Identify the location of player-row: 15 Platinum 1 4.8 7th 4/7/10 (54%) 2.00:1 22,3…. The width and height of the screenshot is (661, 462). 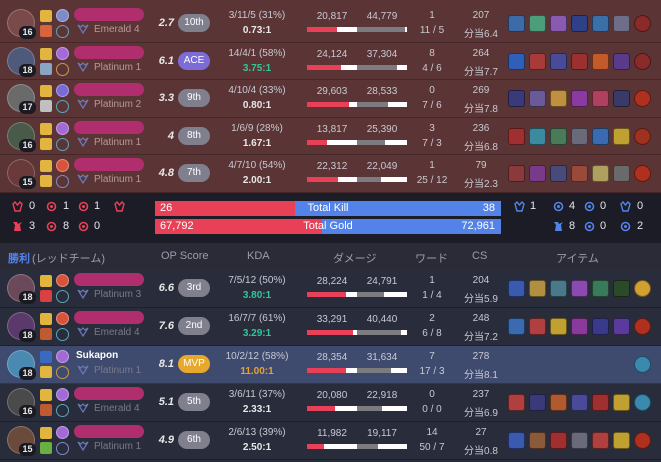
(330, 174).